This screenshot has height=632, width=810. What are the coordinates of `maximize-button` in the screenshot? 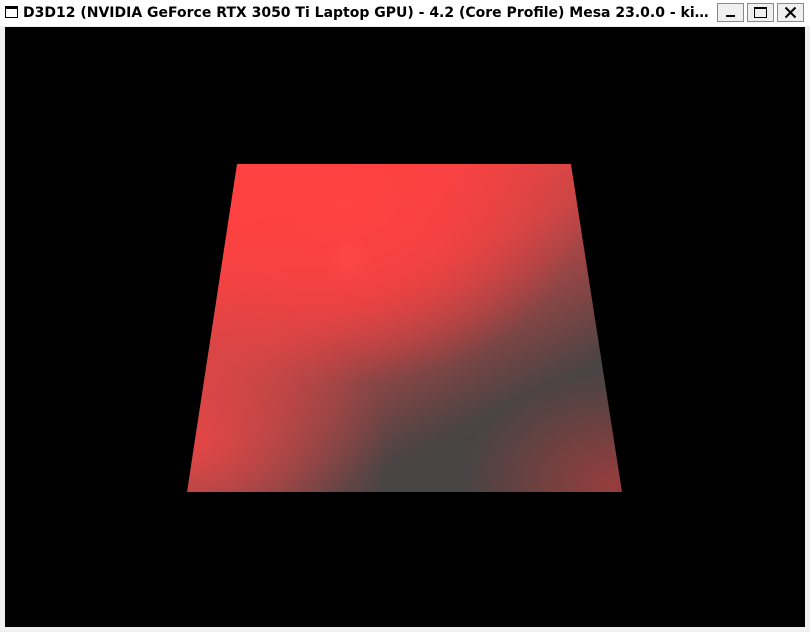 It's located at (760, 12).